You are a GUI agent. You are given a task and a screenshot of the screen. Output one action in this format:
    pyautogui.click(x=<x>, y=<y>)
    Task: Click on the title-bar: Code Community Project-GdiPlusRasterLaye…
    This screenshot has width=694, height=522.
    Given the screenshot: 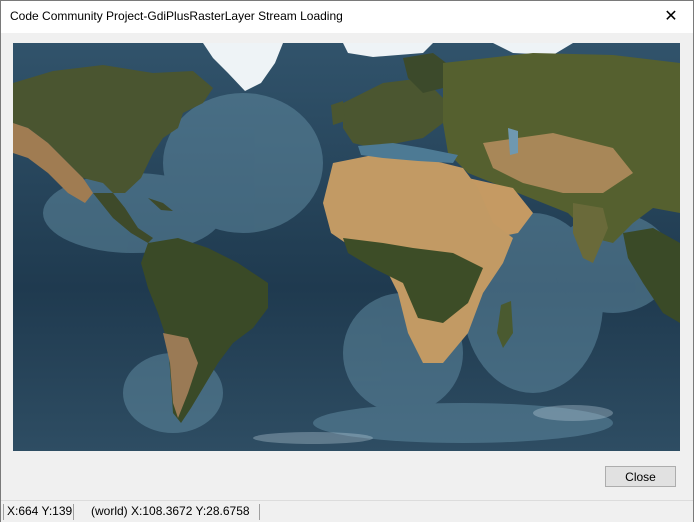 What is the action you would take?
    pyautogui.click(x=347, y=17)
    